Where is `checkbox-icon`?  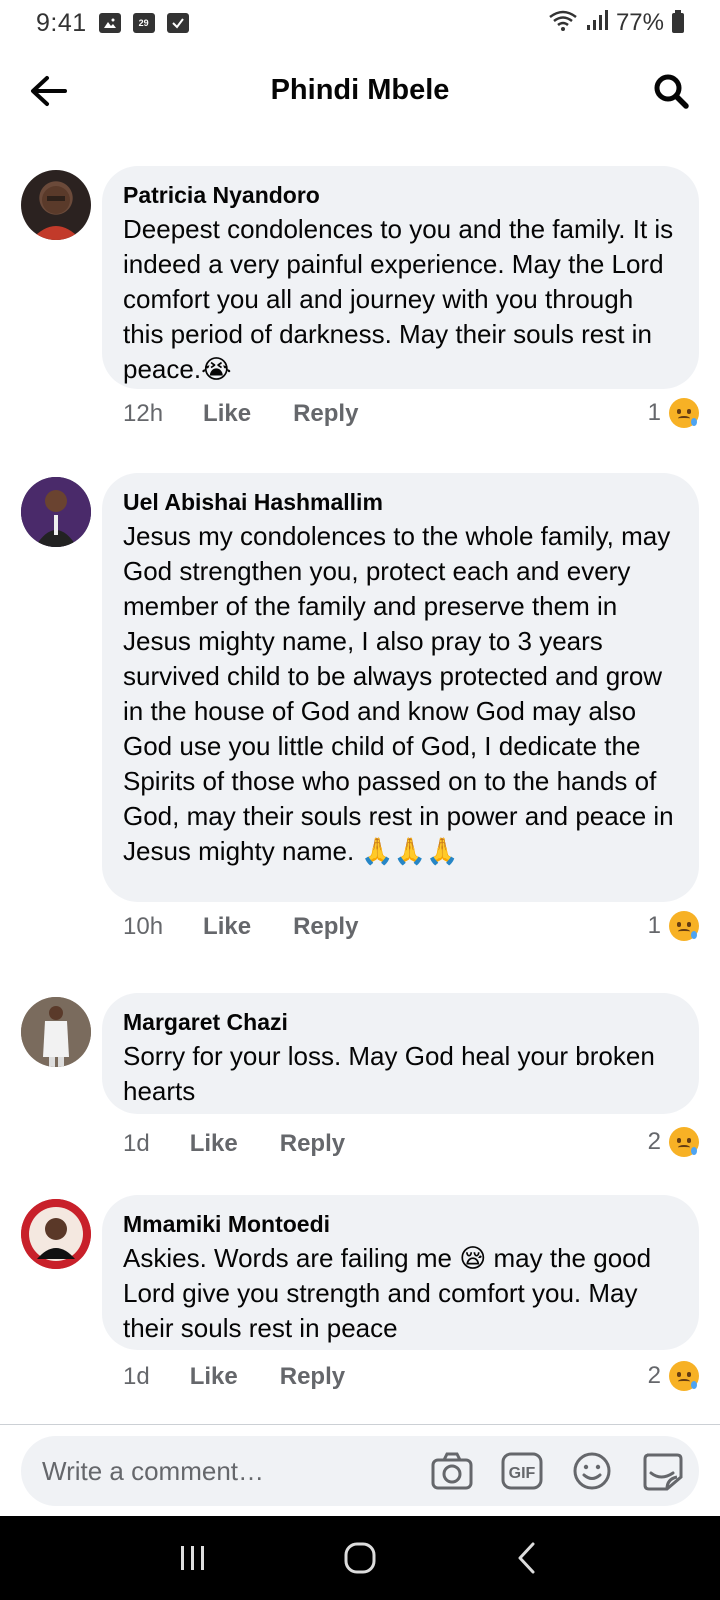 checkbox-icon is located at coordinates (177, 23).